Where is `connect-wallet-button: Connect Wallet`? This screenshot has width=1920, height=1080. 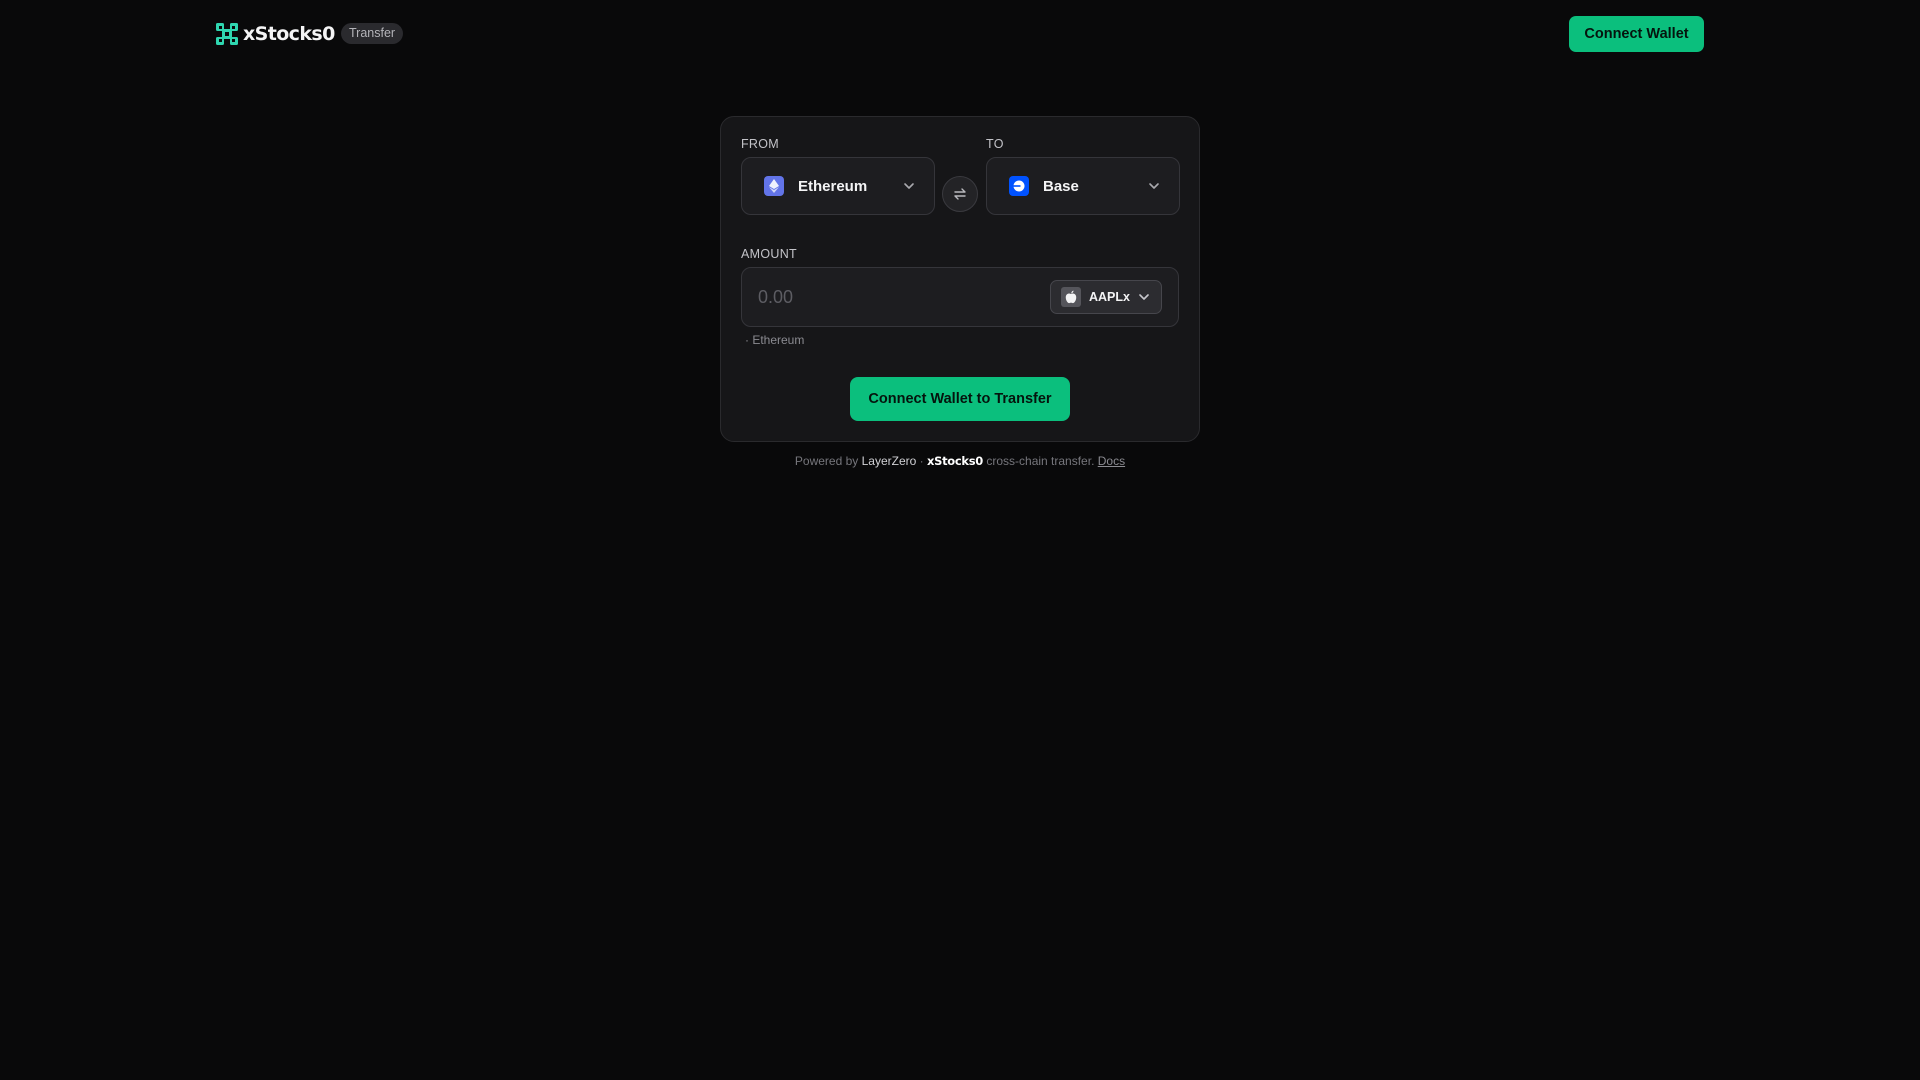 connect-wallet-button: Connect Wallet is located at coordinates (1636, 34).